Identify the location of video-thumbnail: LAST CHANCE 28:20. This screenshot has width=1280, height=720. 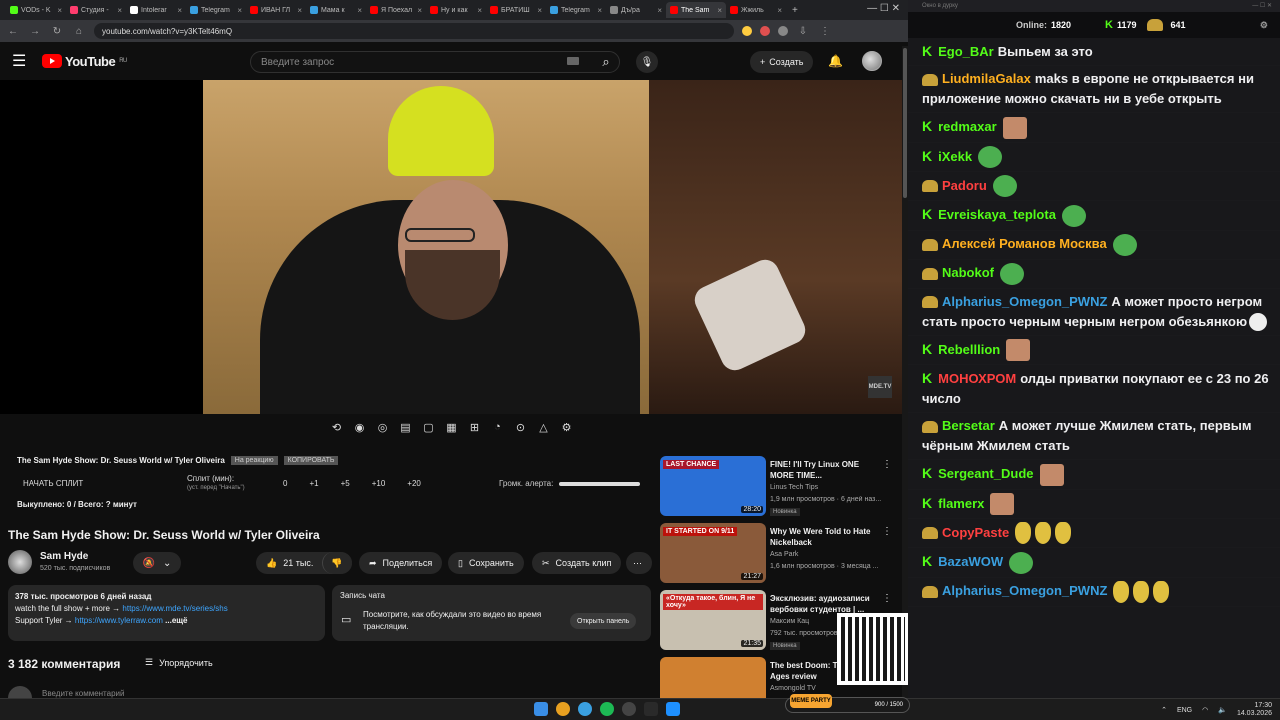
(713, 486).